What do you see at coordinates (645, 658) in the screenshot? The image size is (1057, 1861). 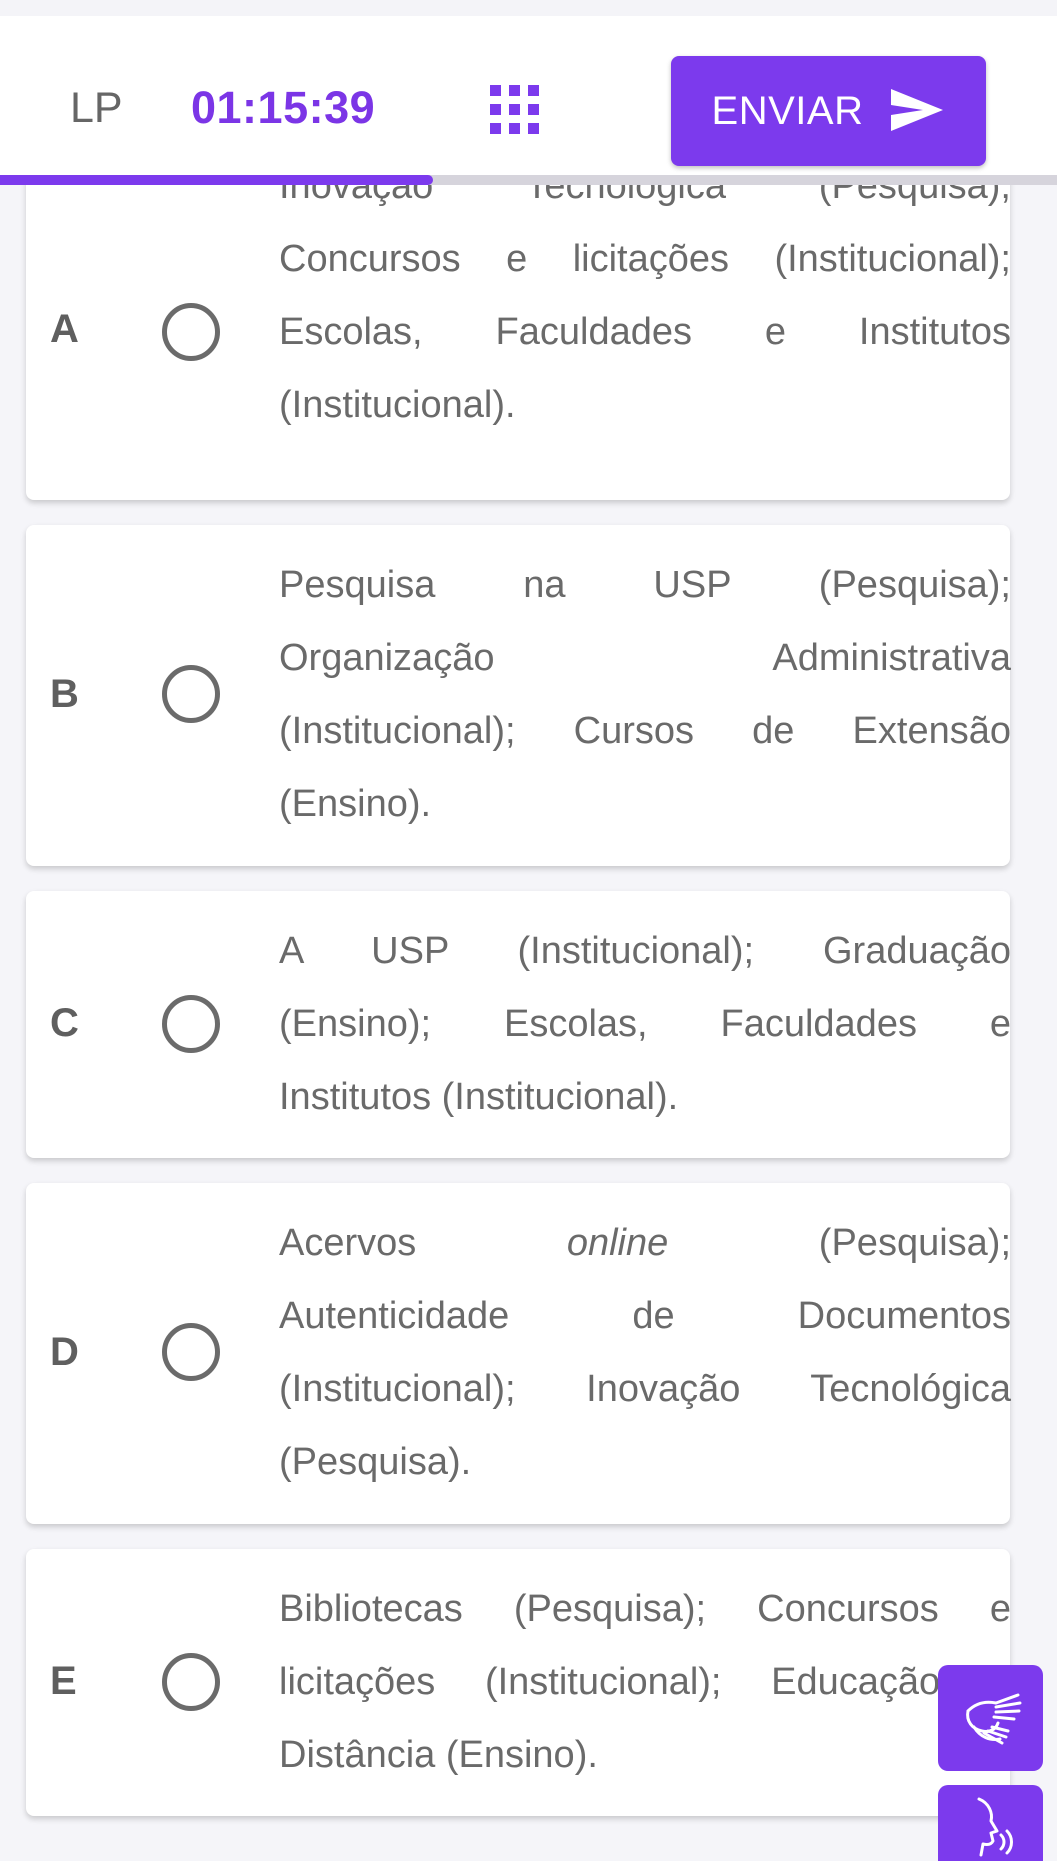 I see `option-line: Organização Administrativa` at bounding box center [645, 658].